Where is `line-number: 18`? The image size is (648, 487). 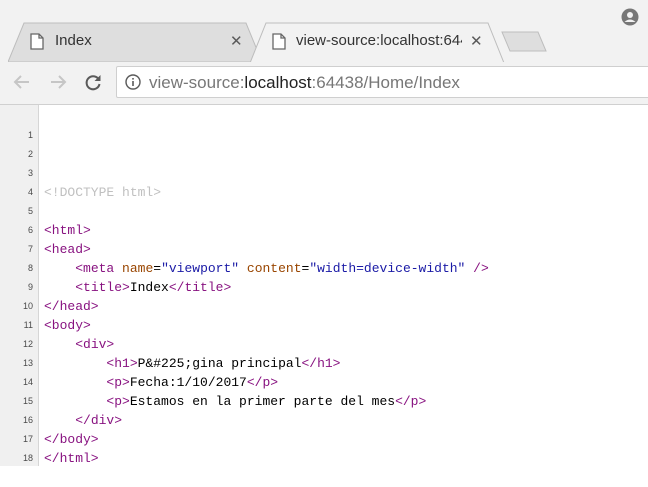
line-number: 18 is located at coordinates (27, 458).